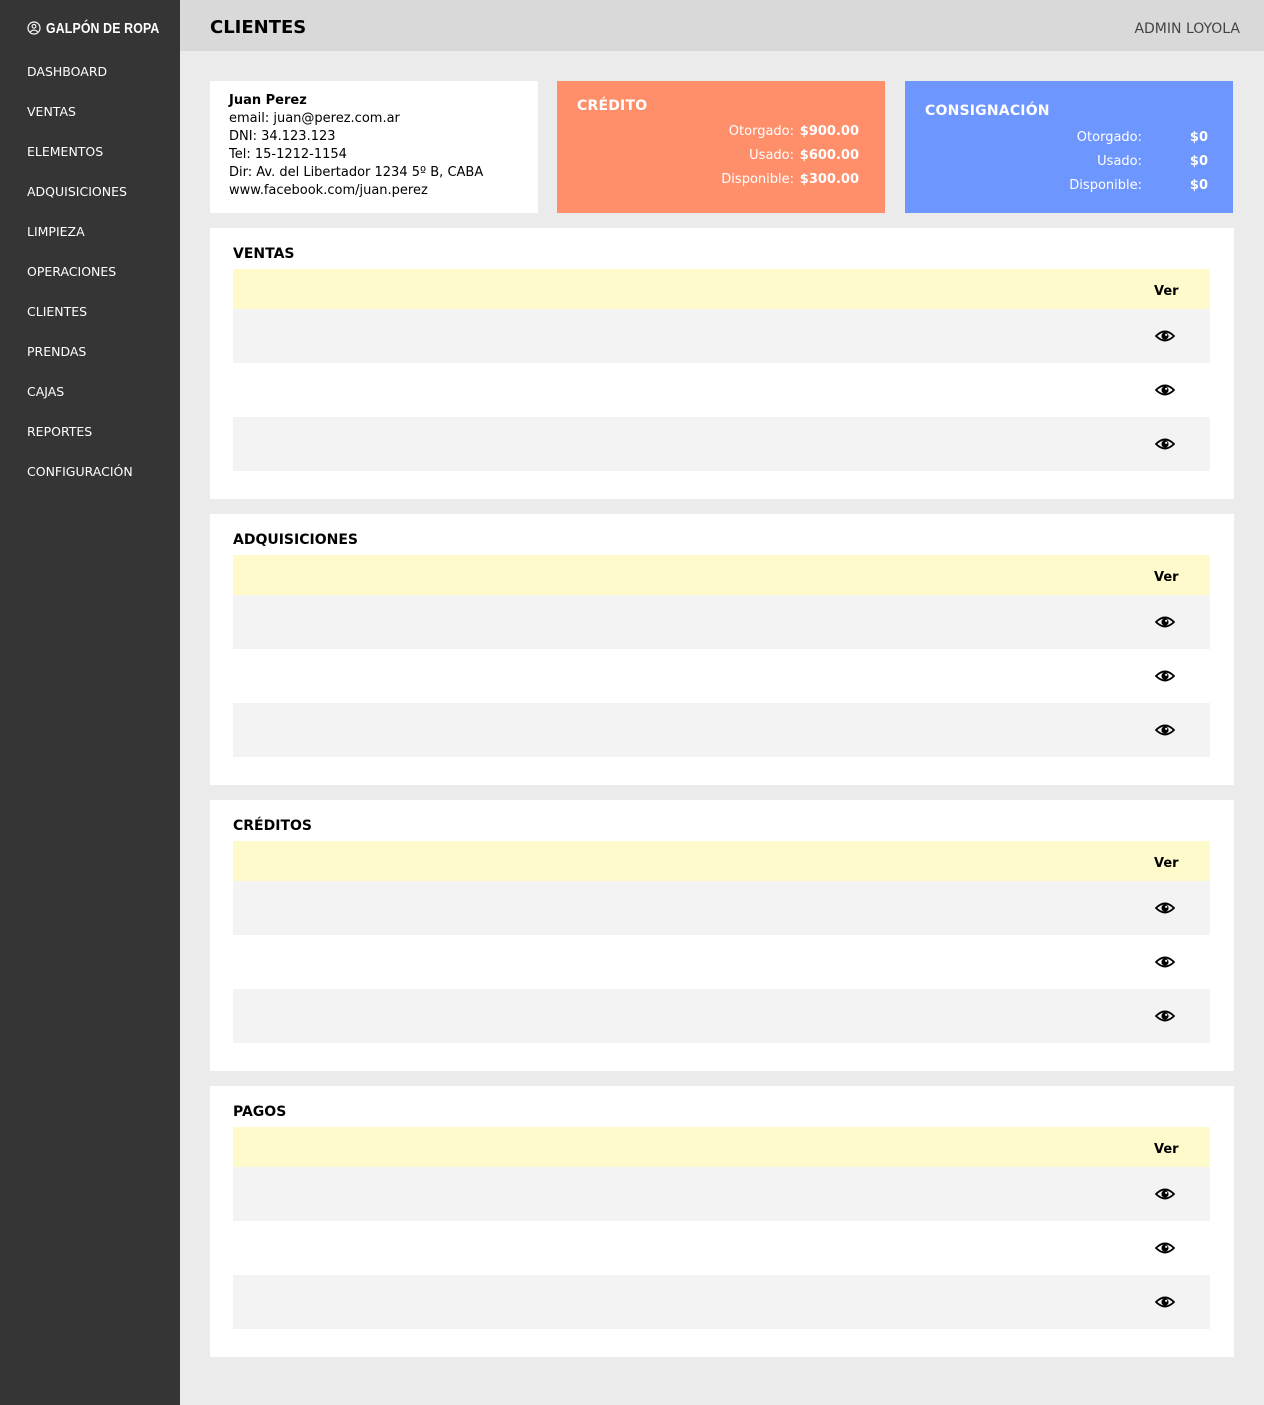 The image size is (1264, 1405). What do you see at coordinates (356, 172) in the screenshot?
I see `client-address: Dir: Av. del Libertador 1234 5º B, CABA` at bounding box center [356, 172].